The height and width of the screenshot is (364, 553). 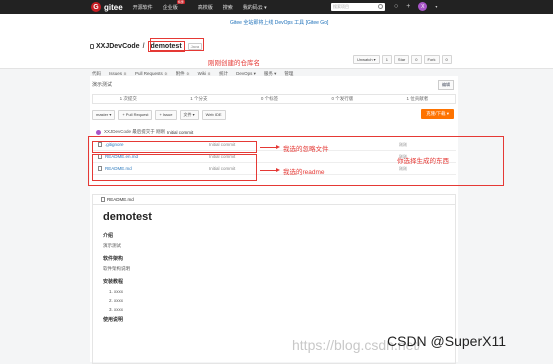 I want to click on nav-blog: 搜索, so click(x=228, y=7).